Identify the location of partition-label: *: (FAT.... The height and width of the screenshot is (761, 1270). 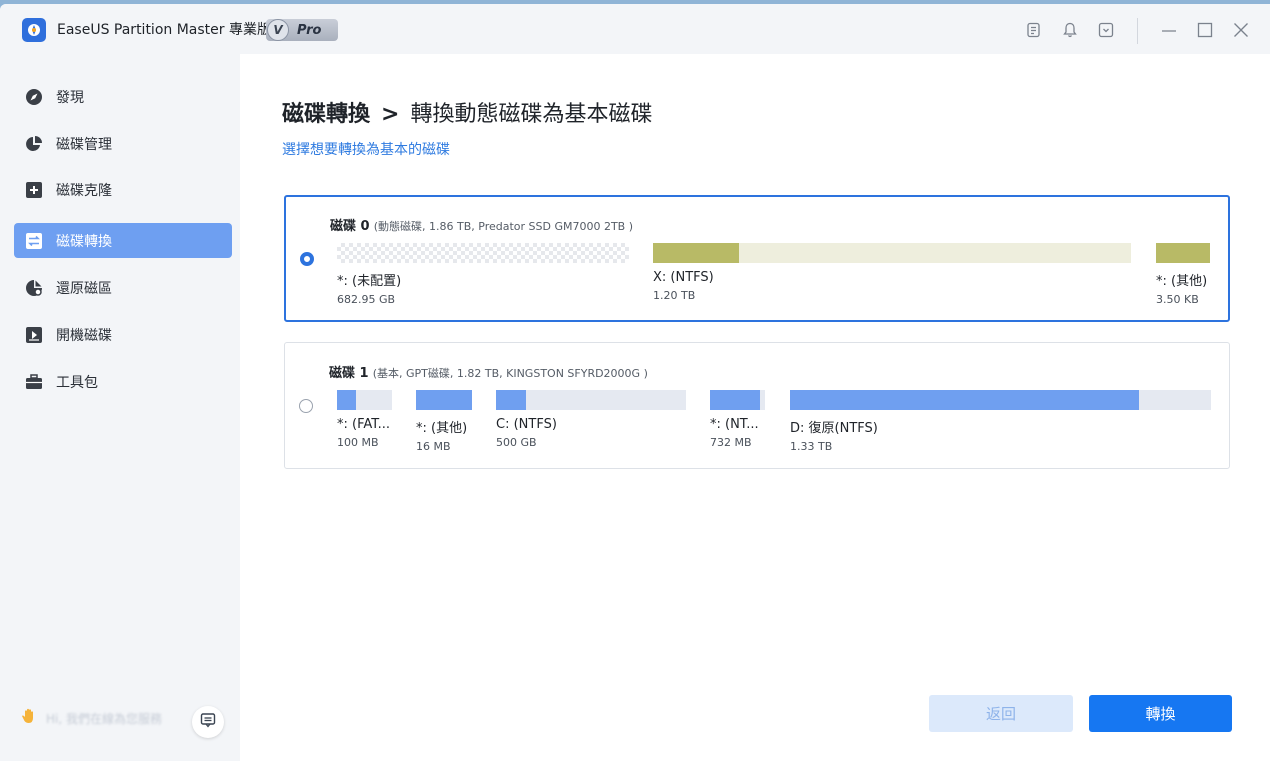
(364, 424).